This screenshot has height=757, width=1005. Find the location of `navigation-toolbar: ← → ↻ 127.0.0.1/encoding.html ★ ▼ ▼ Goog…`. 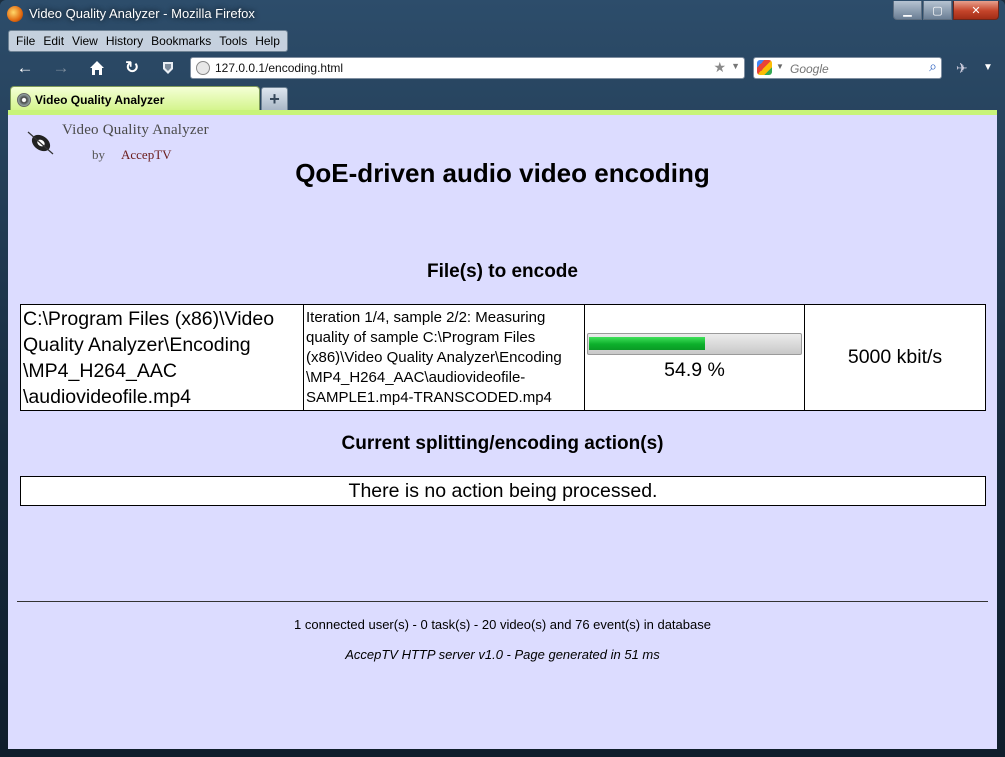

navigation-toolbar: ← → ↻ 127.0.0.1/encoding.html ★ ▼ ▼ Goog… is located at coordinates (502, 68).